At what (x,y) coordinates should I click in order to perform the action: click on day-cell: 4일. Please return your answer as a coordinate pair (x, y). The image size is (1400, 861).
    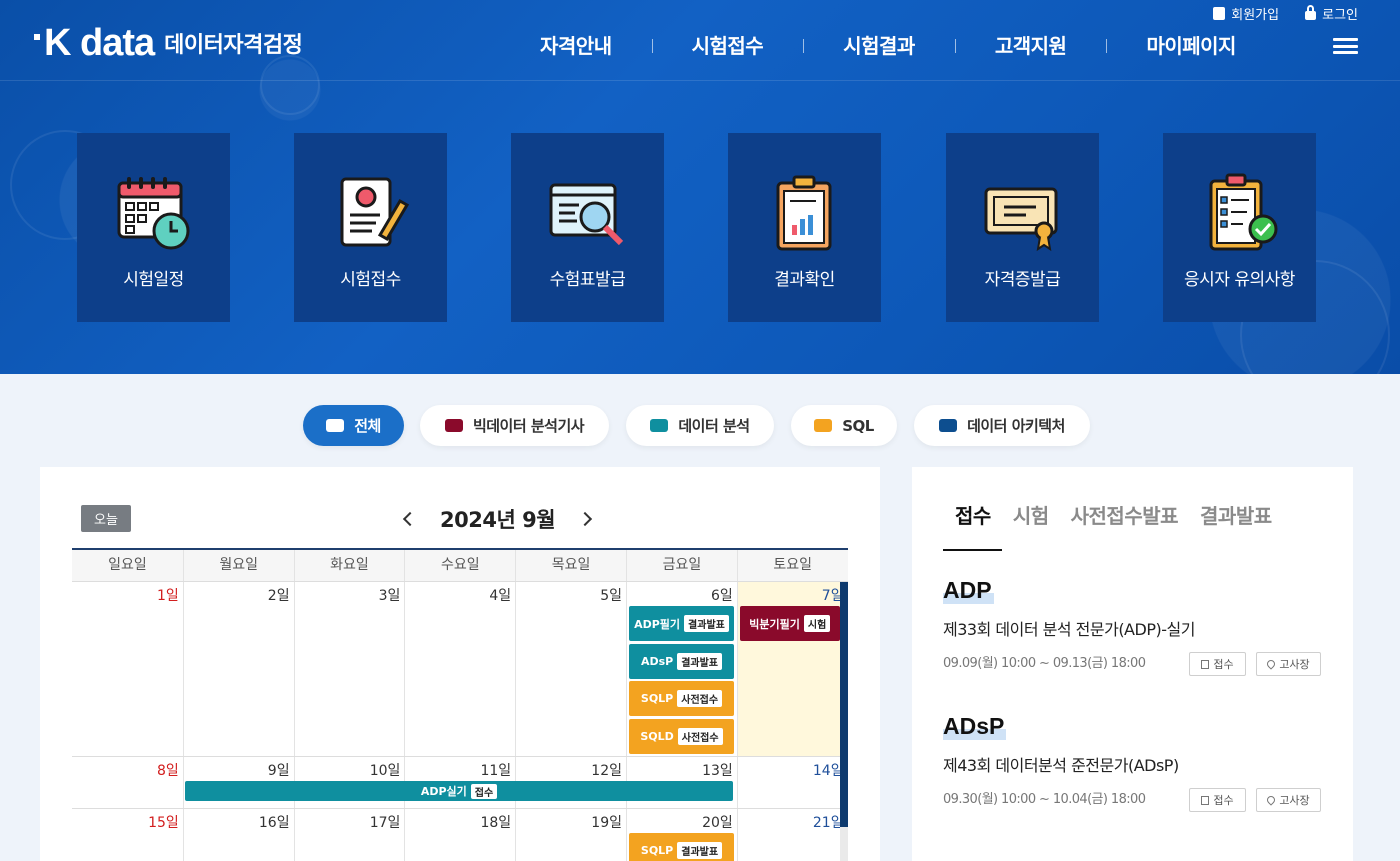
    Looking at the image, I should click on (459, 669).